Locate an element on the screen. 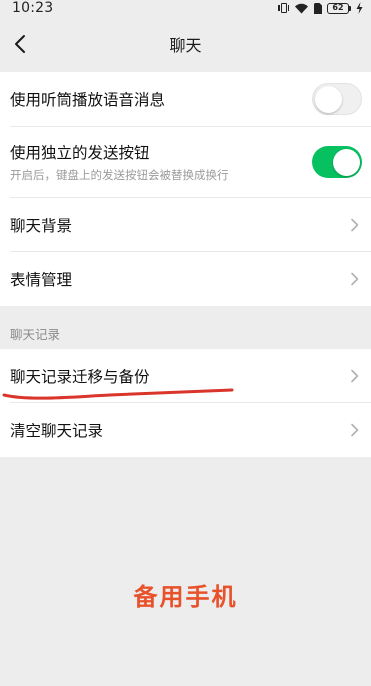 This screenshot has width=371, height=686. separate-send-button-text: 使用独立的发送按钮 开启后，键盘上的发送按钮会被替换成换行 is located at coordinates (119, 162).